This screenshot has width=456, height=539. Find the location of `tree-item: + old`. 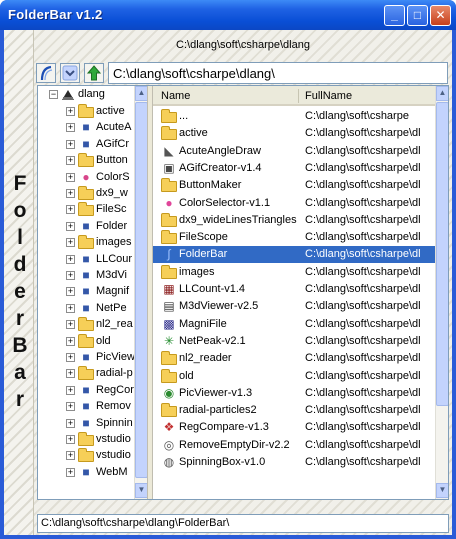

tree-item: + old is located at coordinates (86, 341).